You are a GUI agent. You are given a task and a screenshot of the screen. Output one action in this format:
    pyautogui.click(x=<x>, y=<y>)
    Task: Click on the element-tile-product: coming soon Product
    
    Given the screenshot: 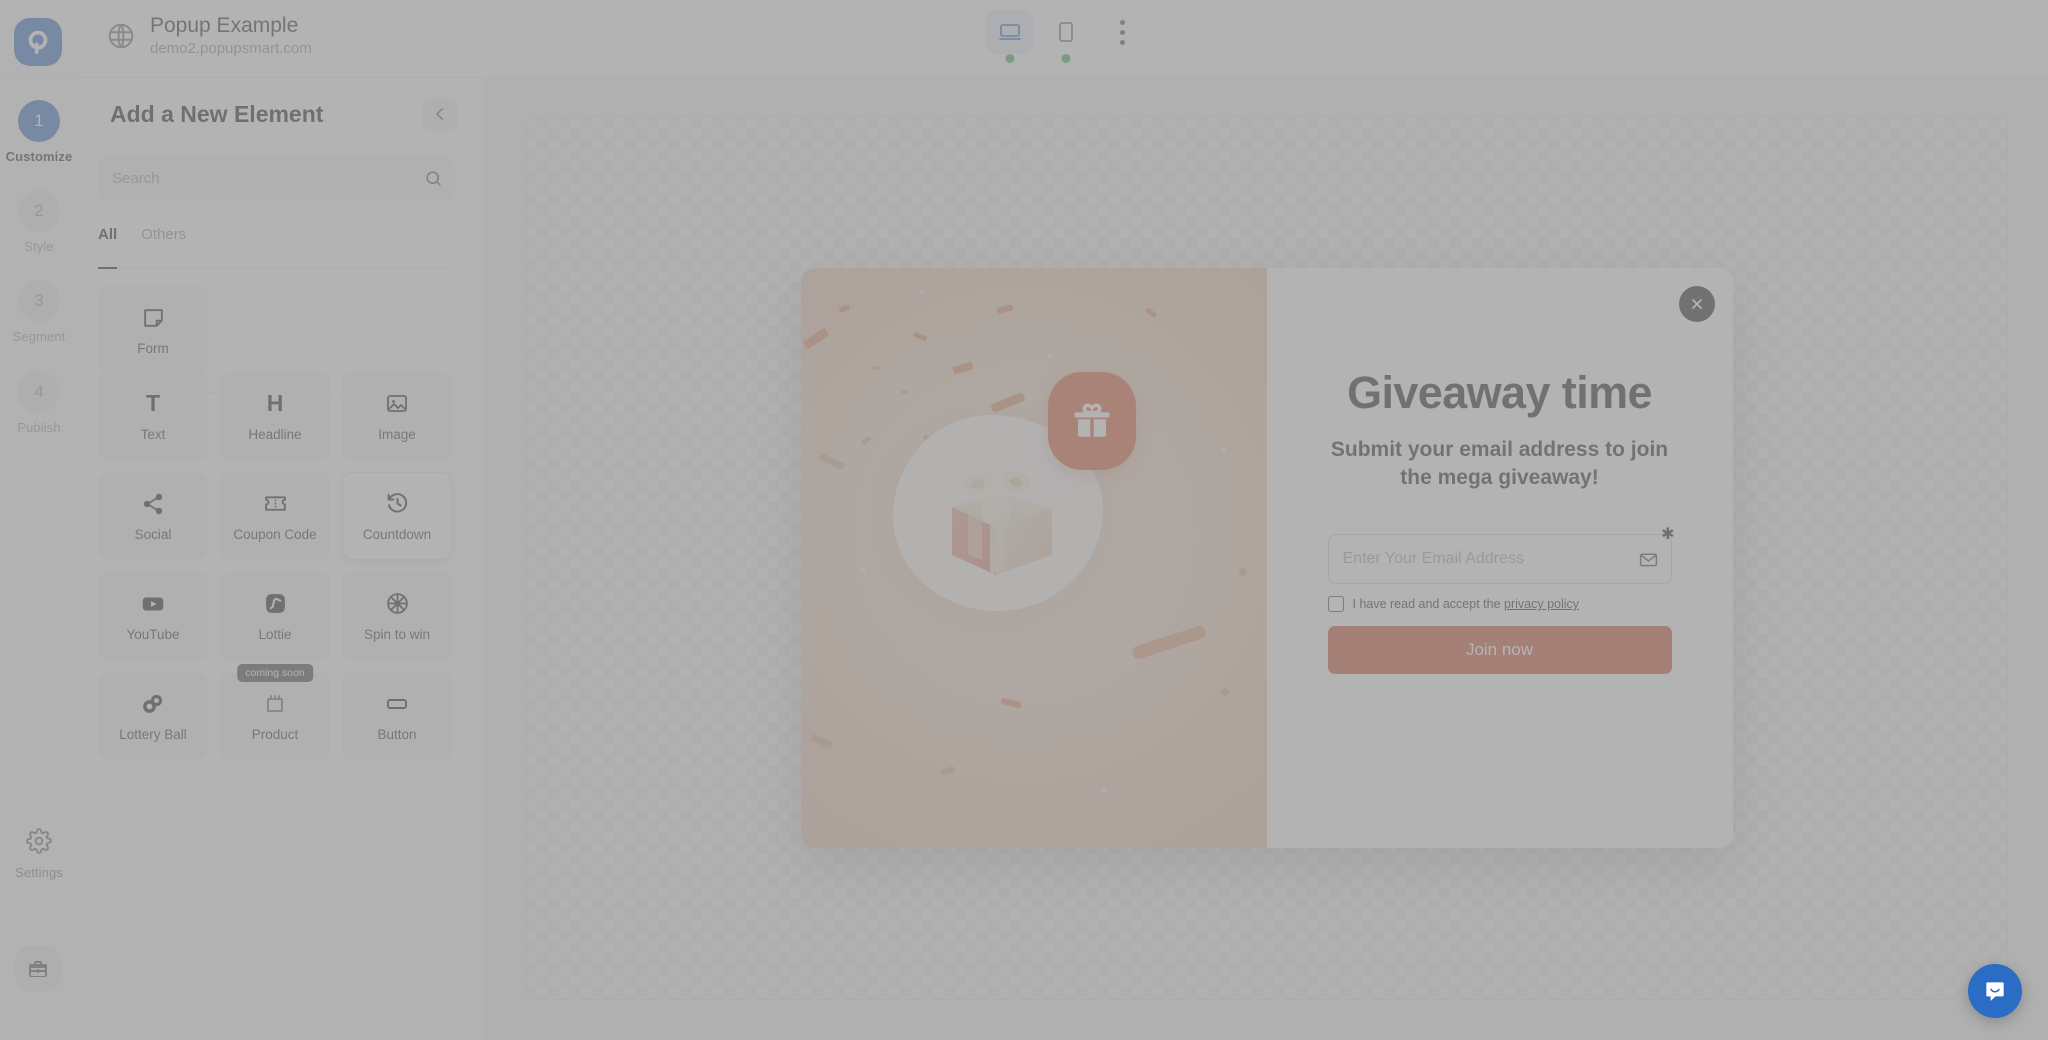 What is the action you would take?
    pyautogui.click(x=275, y=712)
    